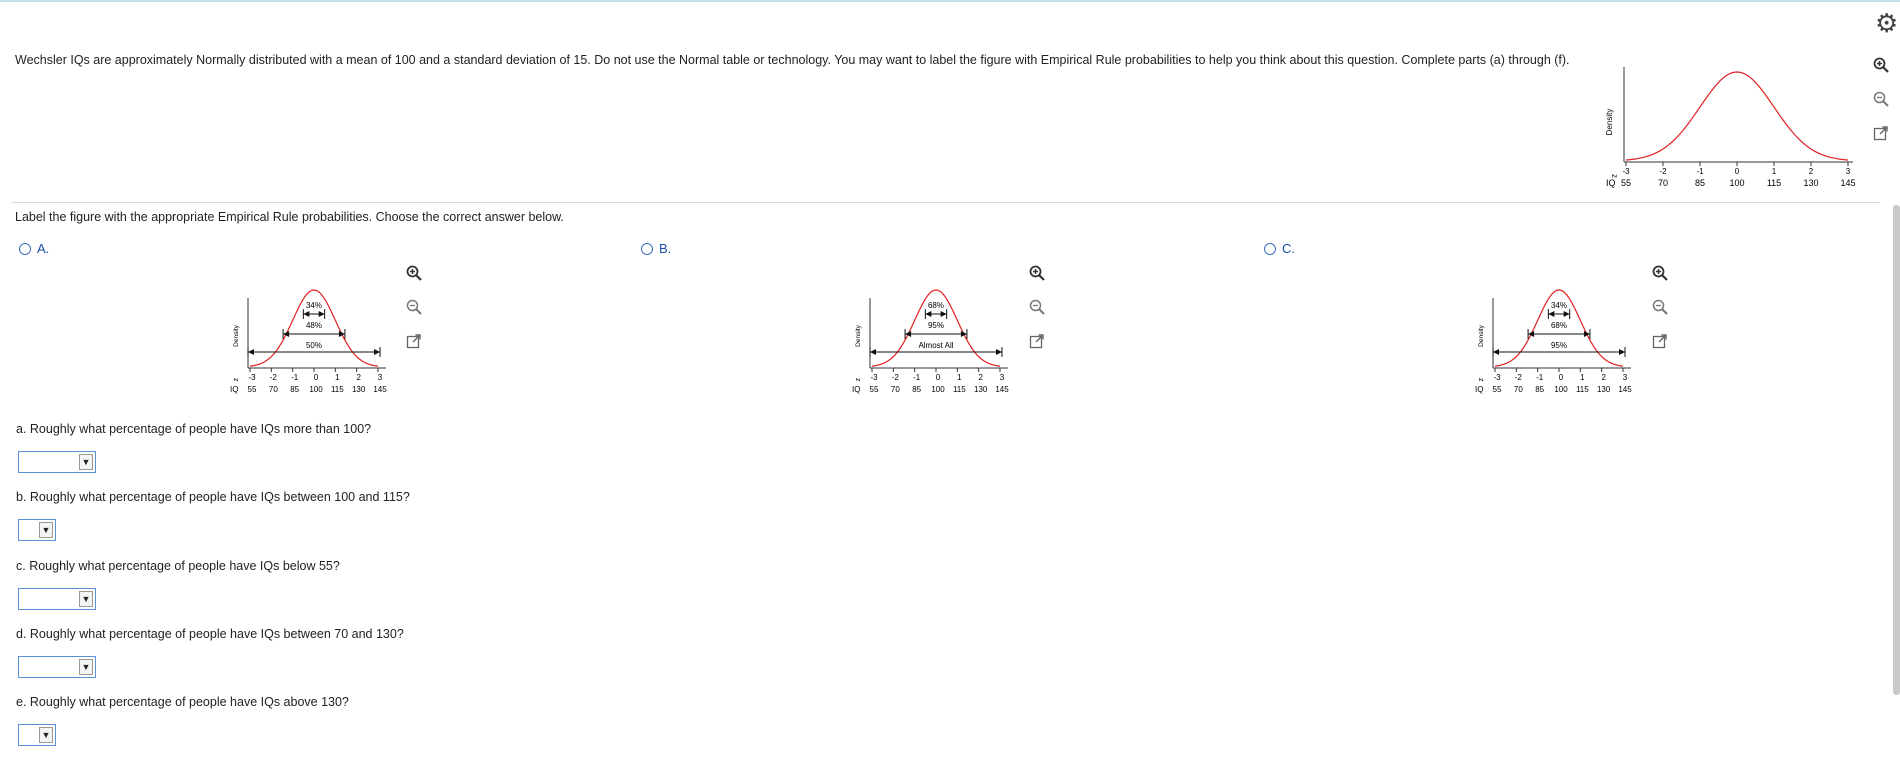 The image size is (1900, 763). What do you see at coordinates (25, 248) in the screenshot?
I see `option-a-radio` at bounding box center [25, 248].